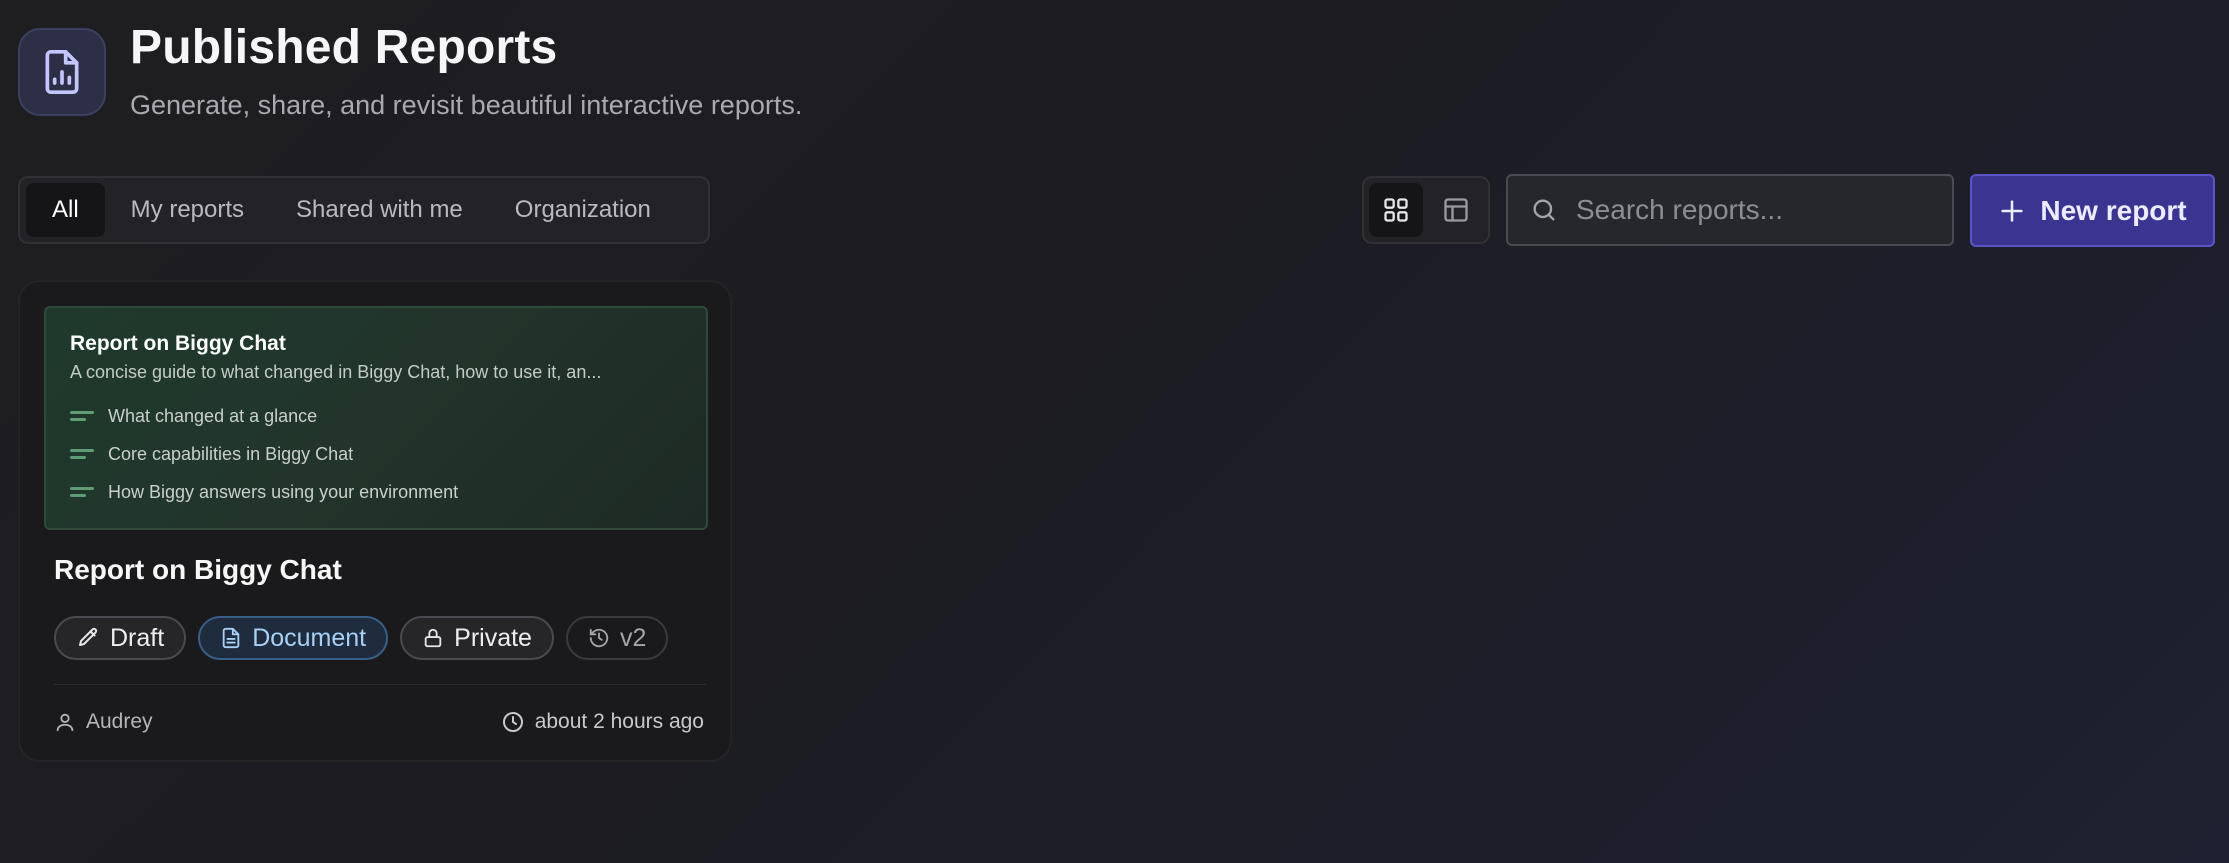 The image size is (2229, 863). Describe the element at coordinates (619, 721) in the screenshot. I see `updated-time: about 2 hours ago` at that location.